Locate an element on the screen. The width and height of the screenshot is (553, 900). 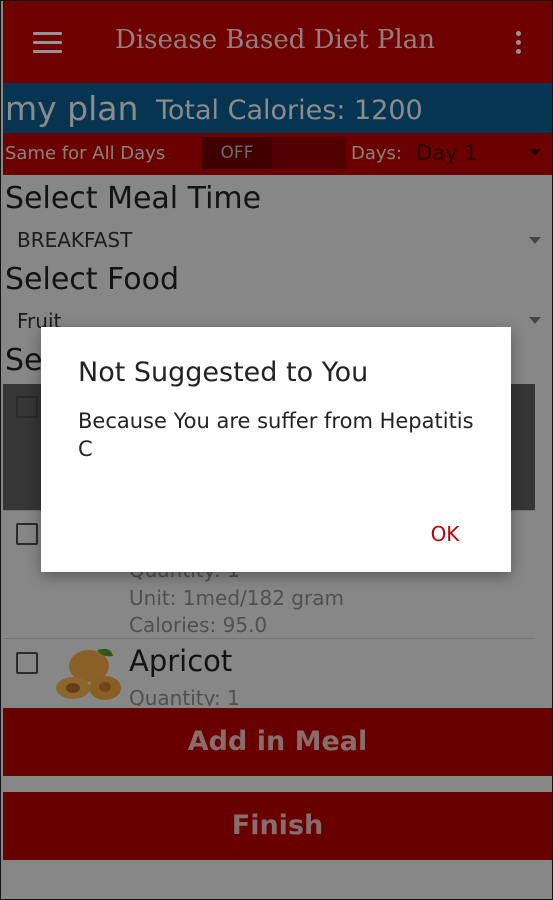
dialog-message: Because You are suffer from Hepatitis C is located at coordinates (276, 435).